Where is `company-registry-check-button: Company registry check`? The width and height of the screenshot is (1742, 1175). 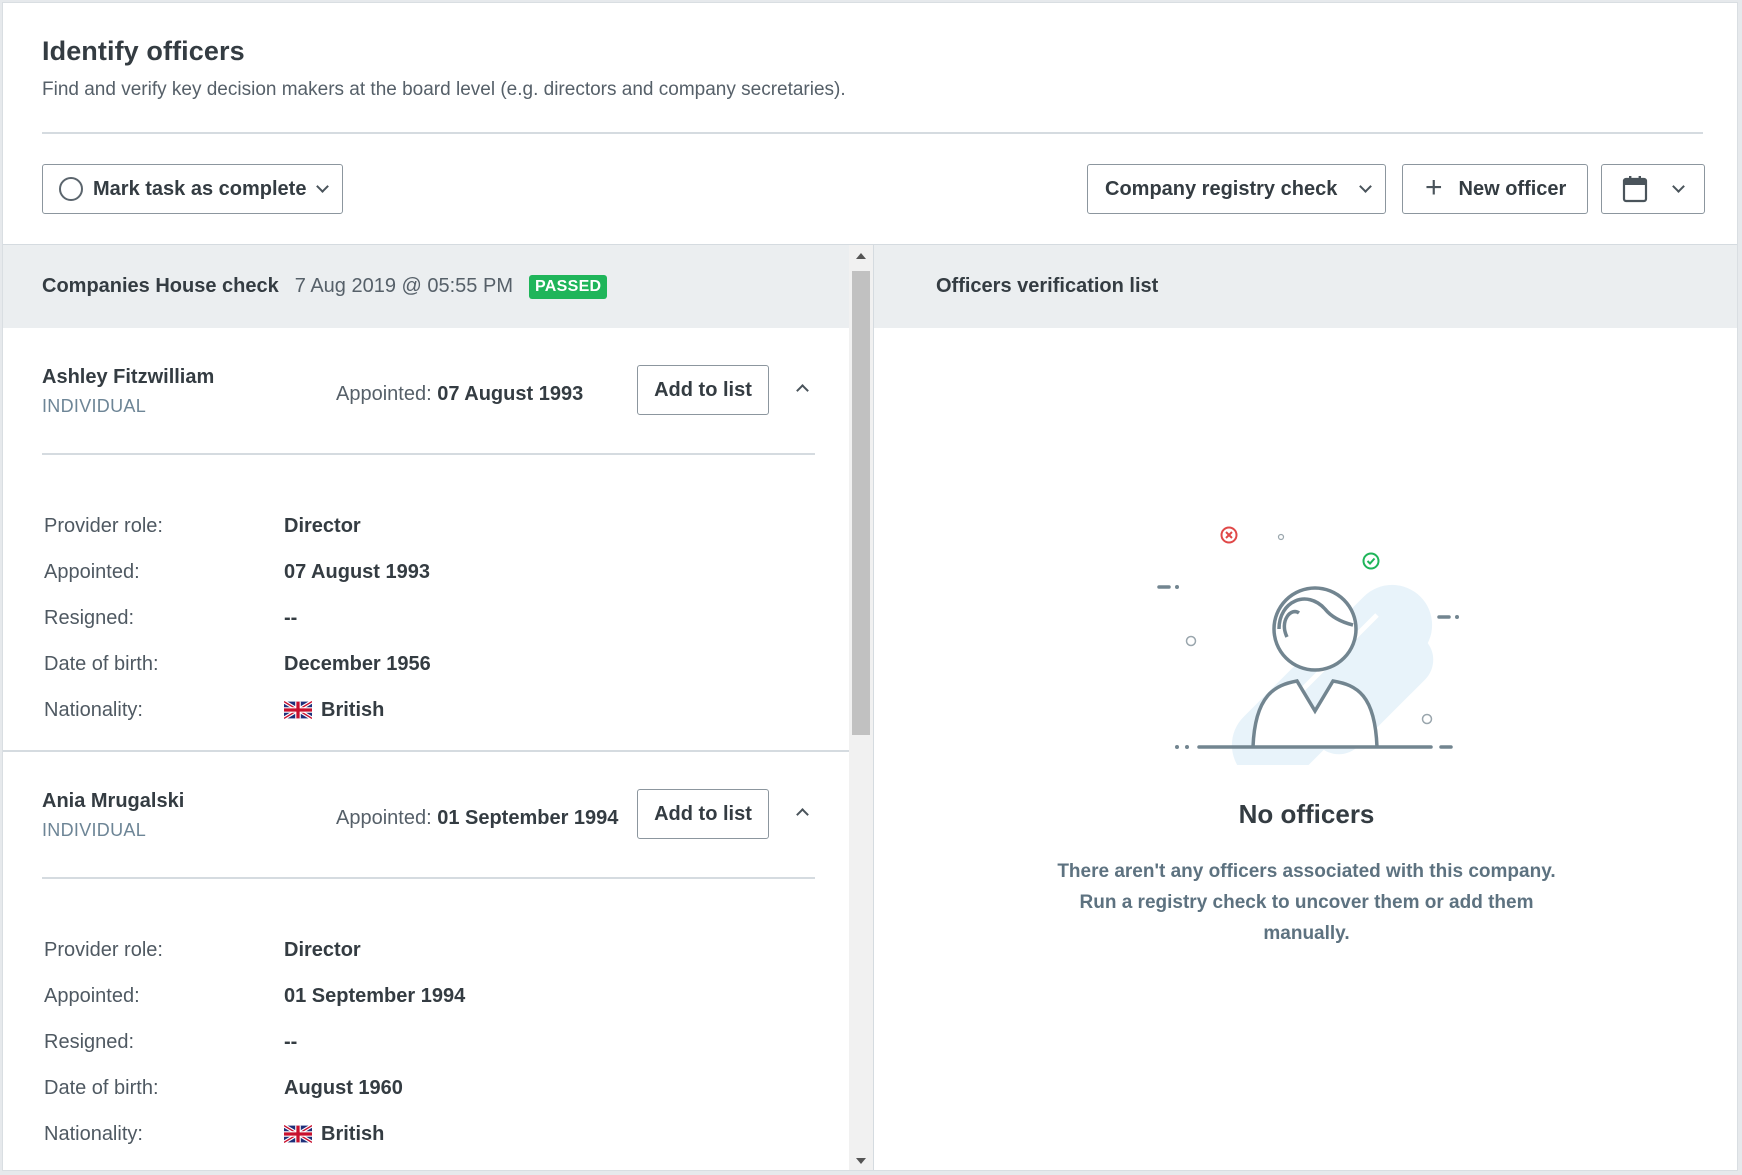 company-registry-check-button: Company registry check is located at coordinates (1236, 189).